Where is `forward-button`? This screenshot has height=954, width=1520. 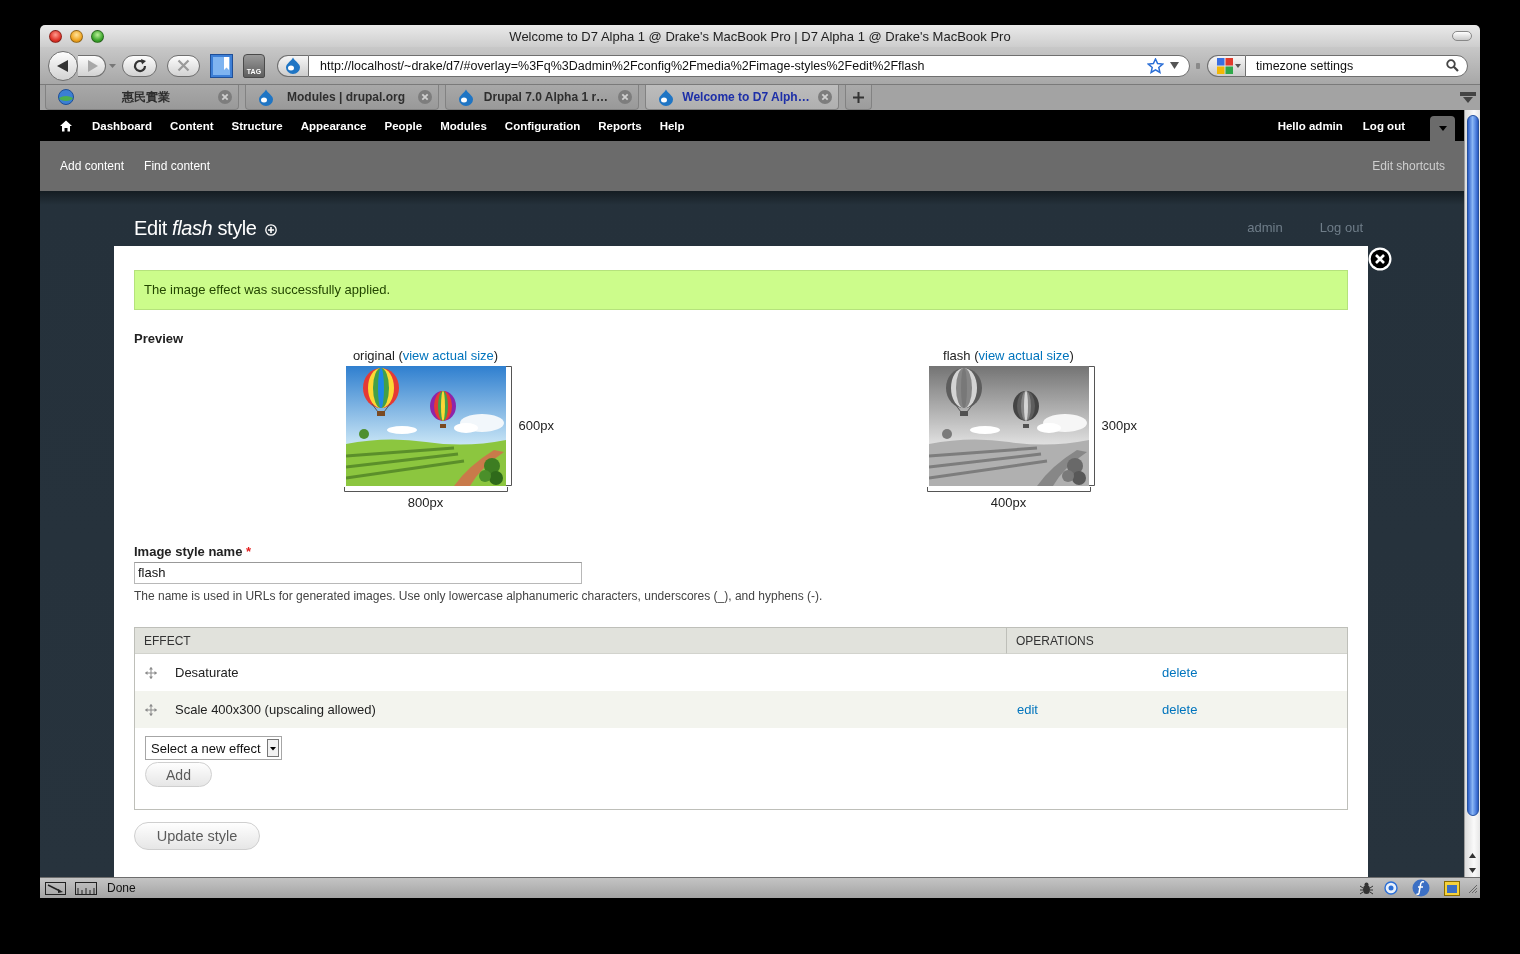
forward-button is located at coordinates (92, 65).